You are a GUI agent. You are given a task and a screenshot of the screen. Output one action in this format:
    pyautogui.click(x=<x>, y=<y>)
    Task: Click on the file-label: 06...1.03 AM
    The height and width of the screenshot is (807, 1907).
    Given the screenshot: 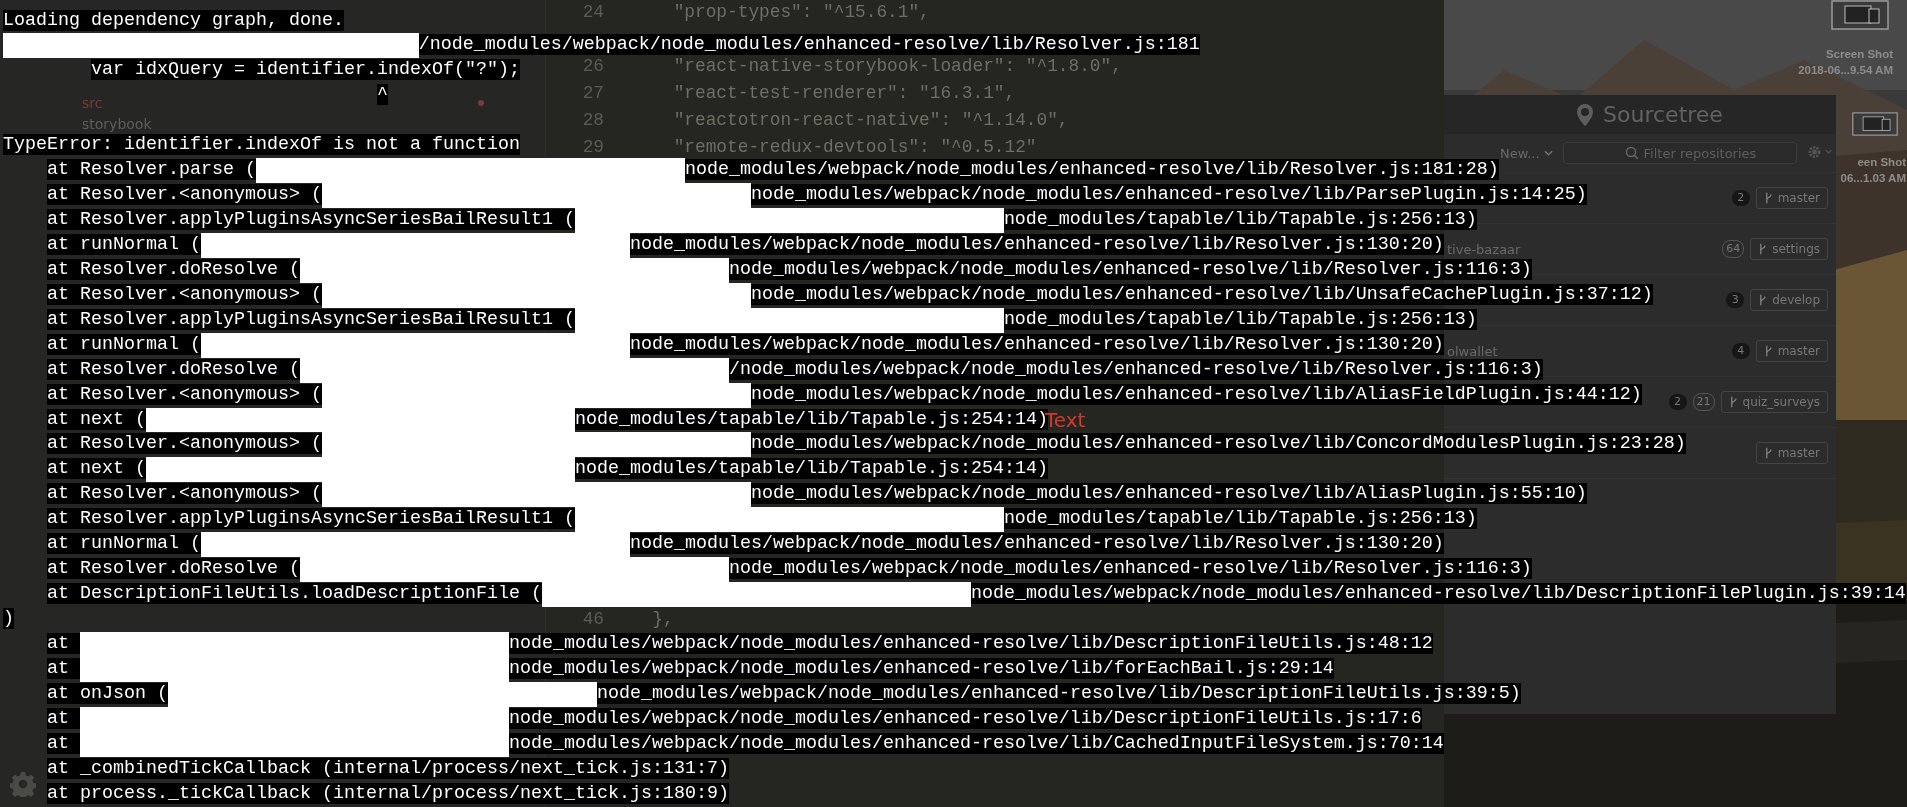 What is the action you would take?
    pyautogui.click(x=1873, y=178)
    